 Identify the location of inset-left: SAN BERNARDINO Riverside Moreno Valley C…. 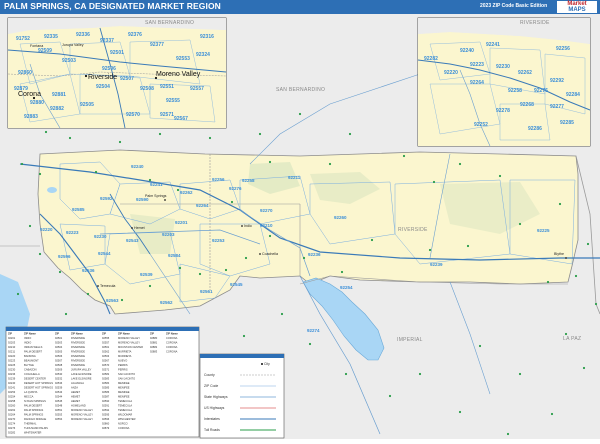
(117, 73).